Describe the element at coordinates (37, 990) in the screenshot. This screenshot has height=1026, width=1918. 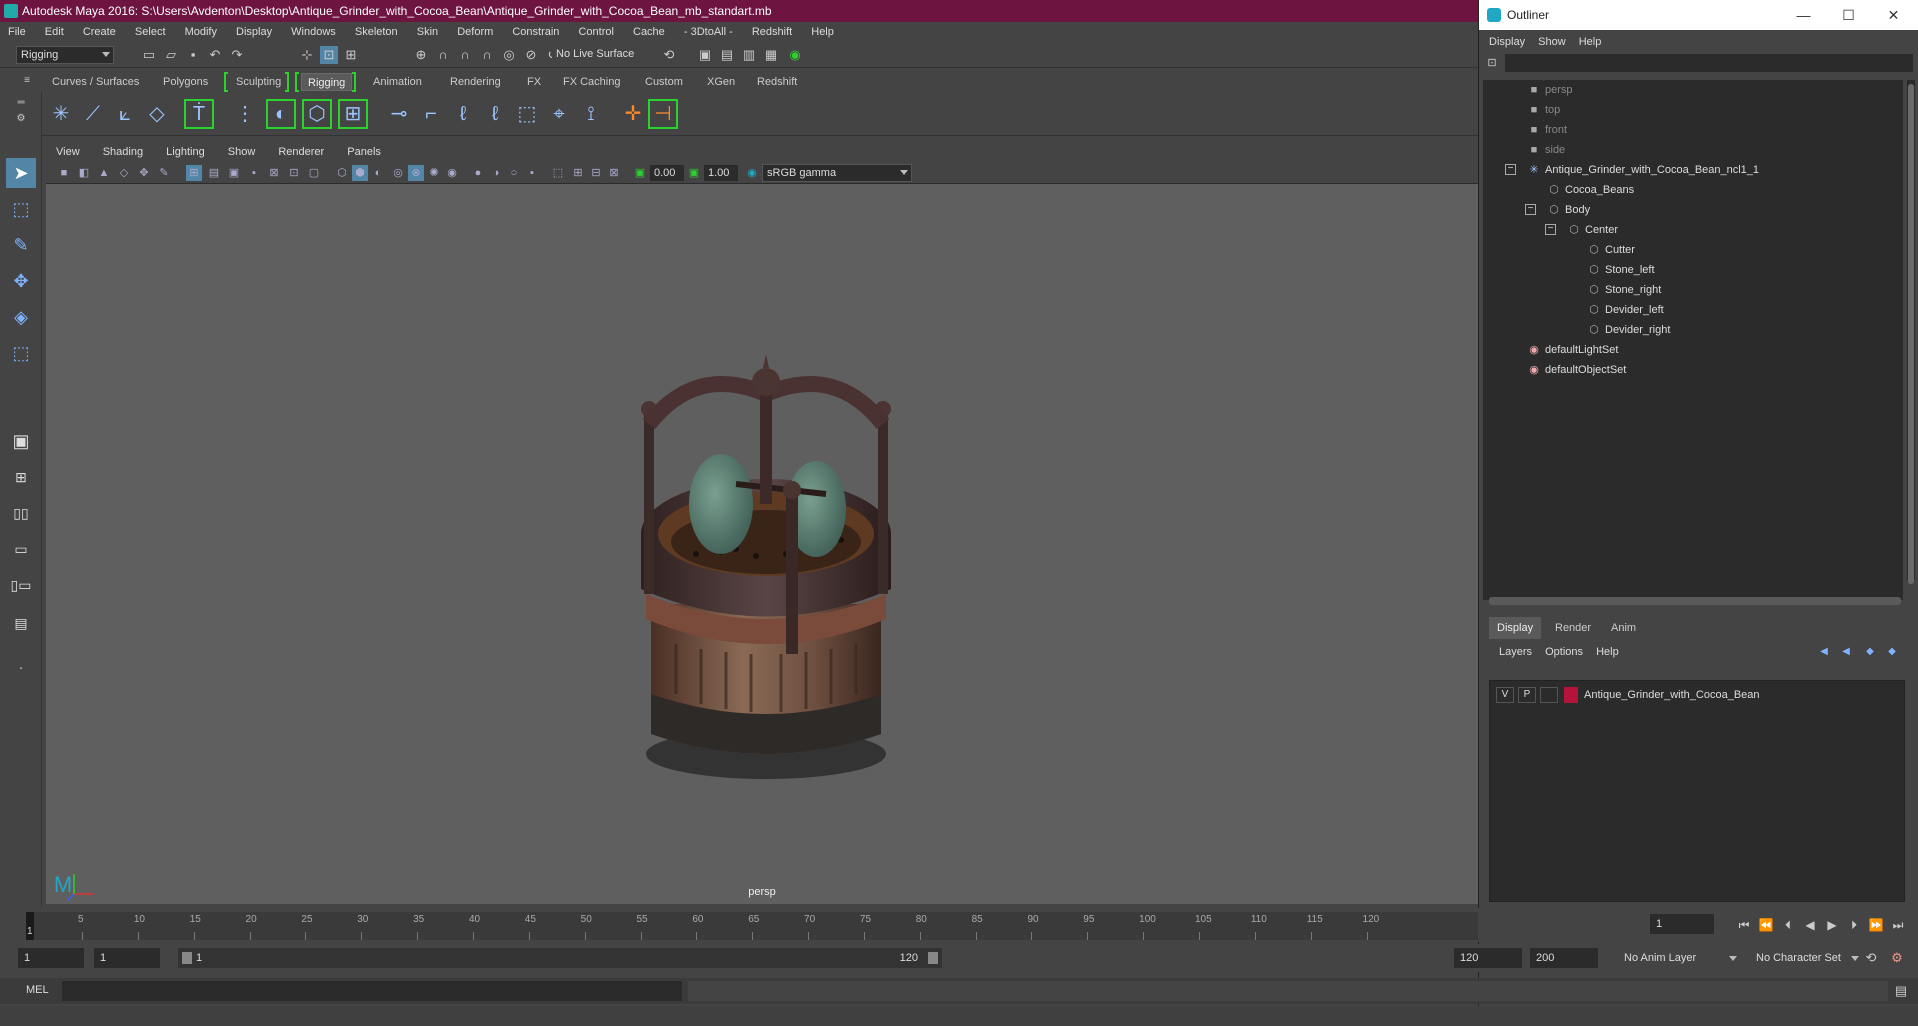
I see `cmd-language-label: MEL` at that location.